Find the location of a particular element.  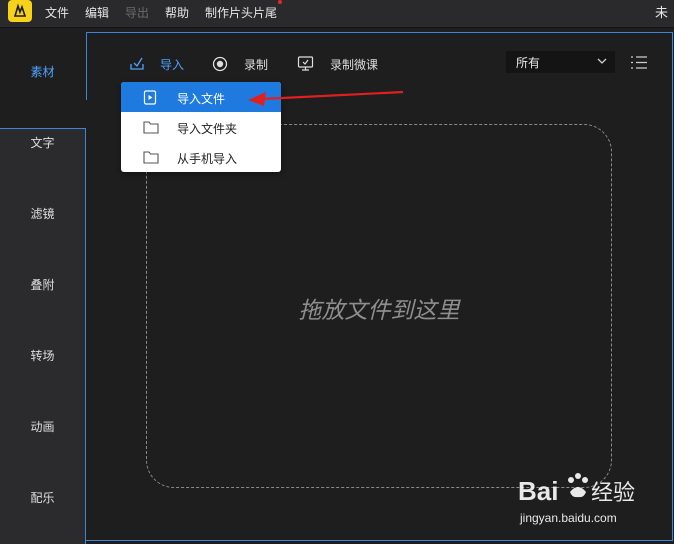

menu-edit: 编辑 is located at coordinates (97, 12).